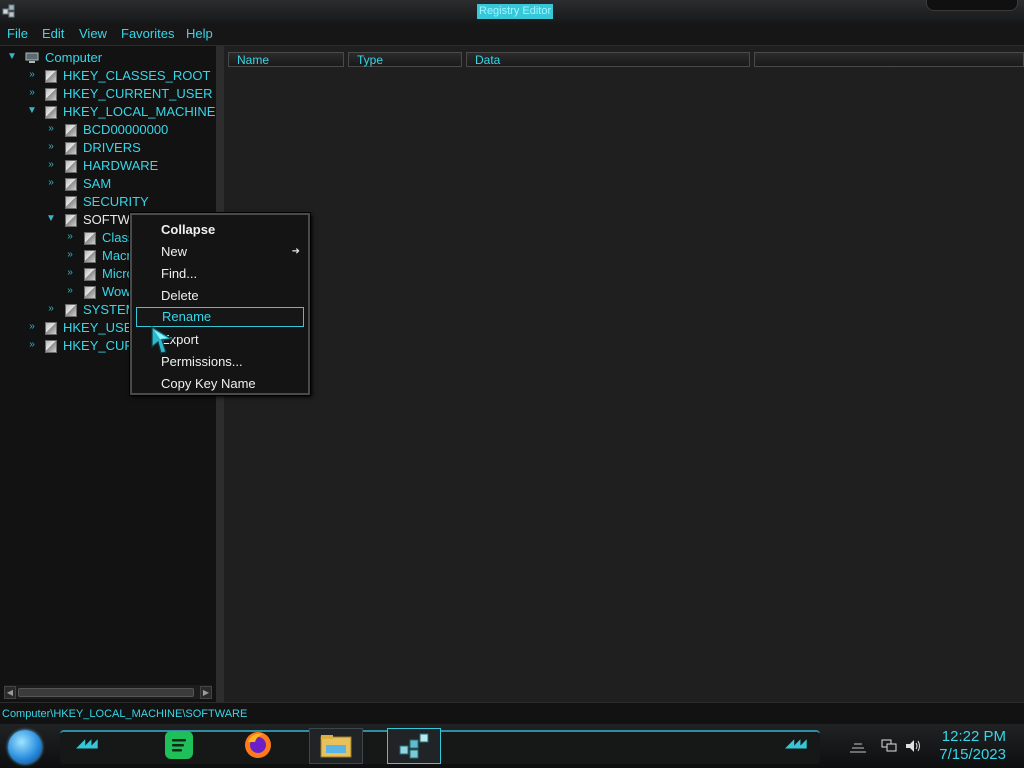 The image size is (1024, 768). What do you see at coordinates (972, 5) in the screenshot?
I see `window-controls` at bounding box center [972, 5].